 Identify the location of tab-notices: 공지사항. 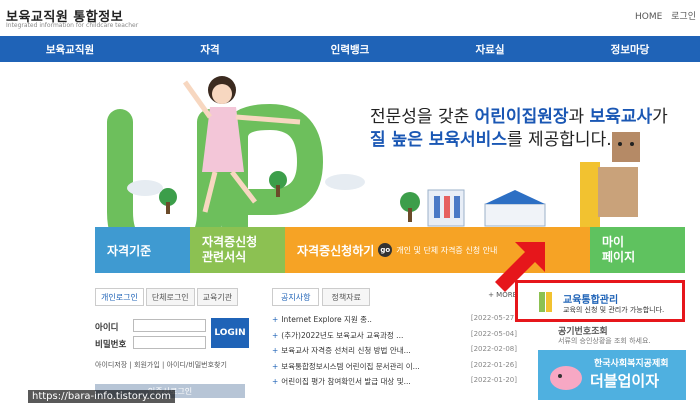
(296, 297).